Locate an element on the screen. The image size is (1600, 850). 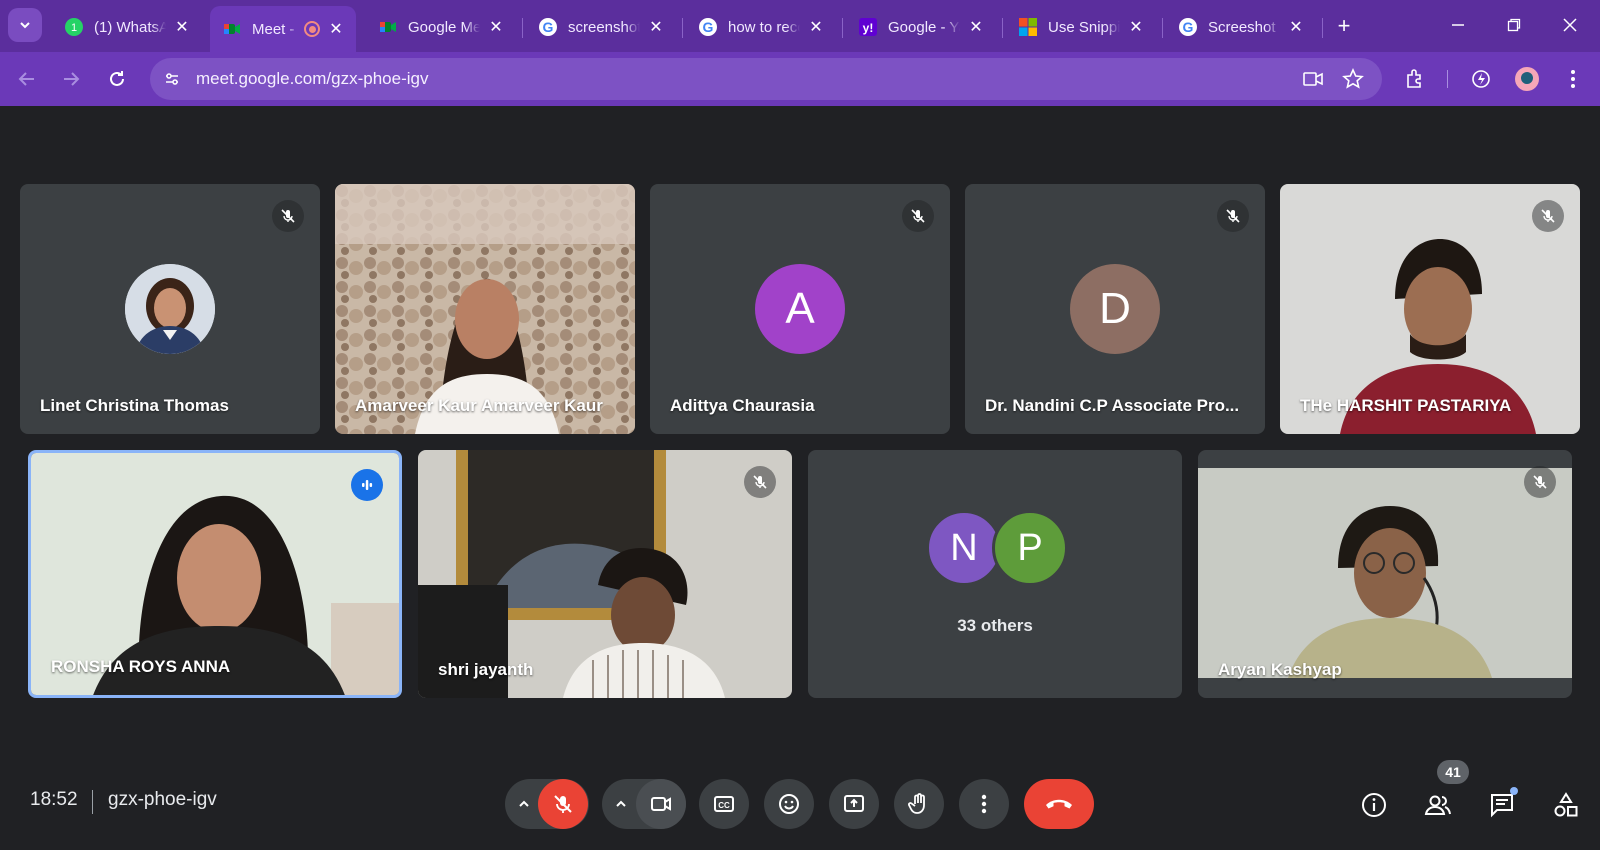
arrow-left-icon is located at coordinates (26, 79).